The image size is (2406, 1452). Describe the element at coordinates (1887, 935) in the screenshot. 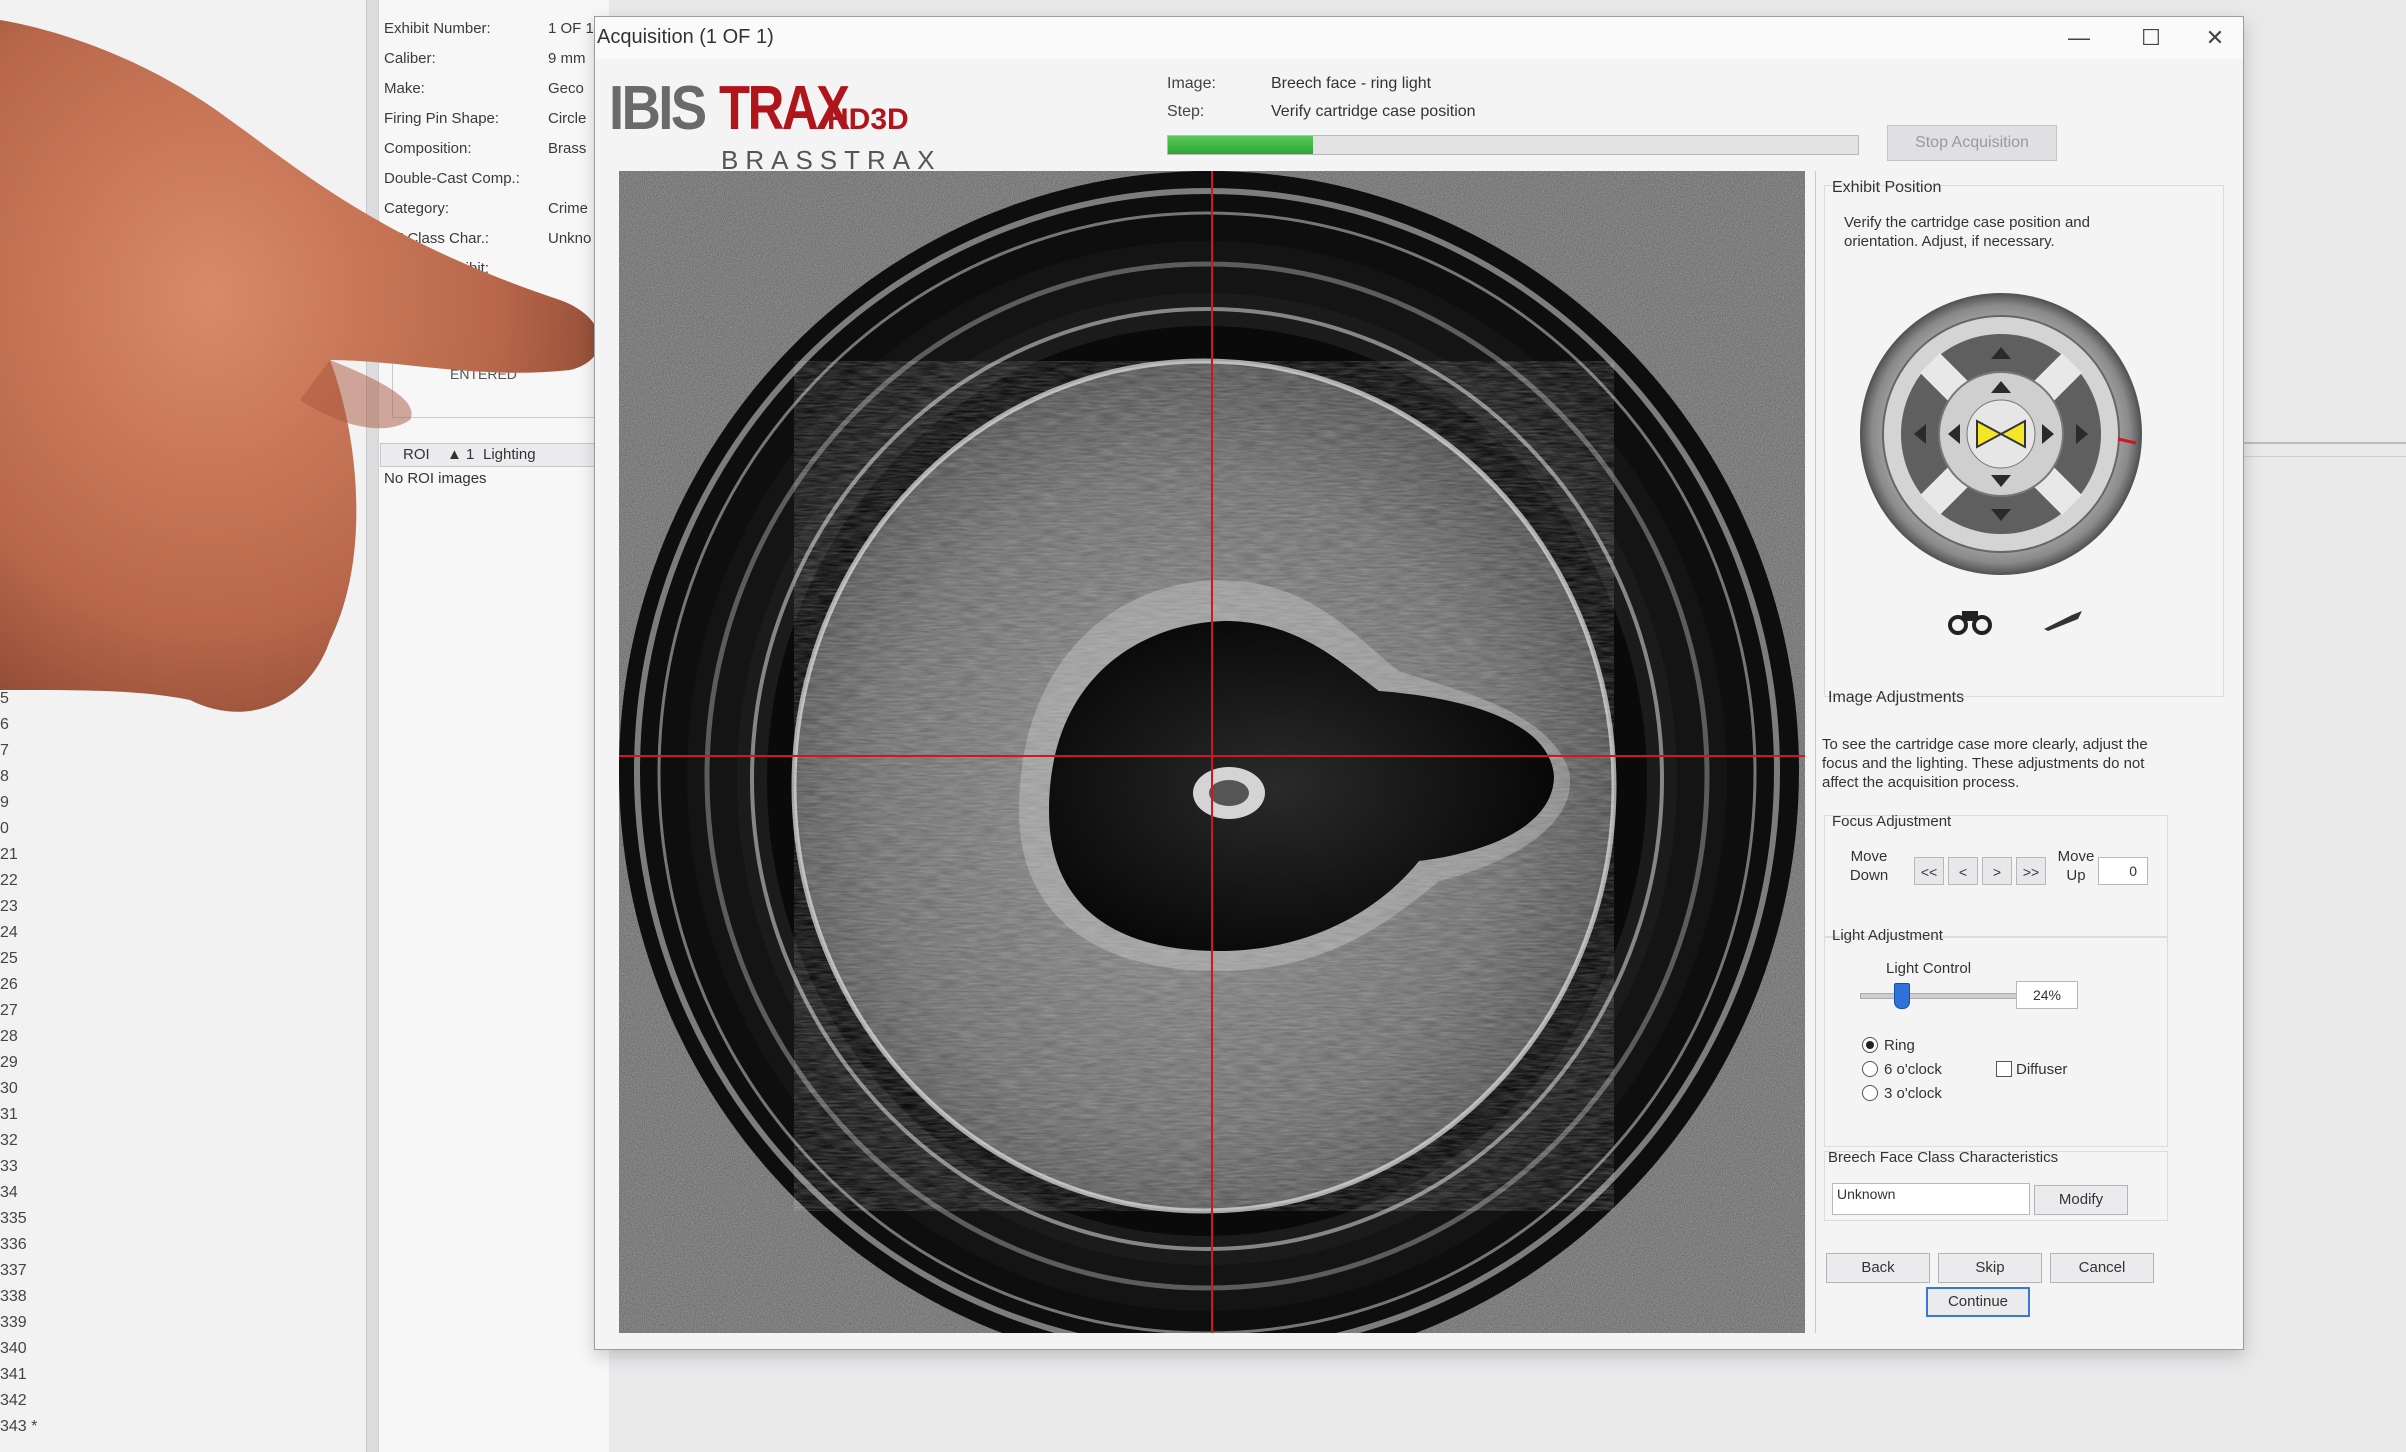

I see `light-adjustment-title: Light Adjustment` at that location.